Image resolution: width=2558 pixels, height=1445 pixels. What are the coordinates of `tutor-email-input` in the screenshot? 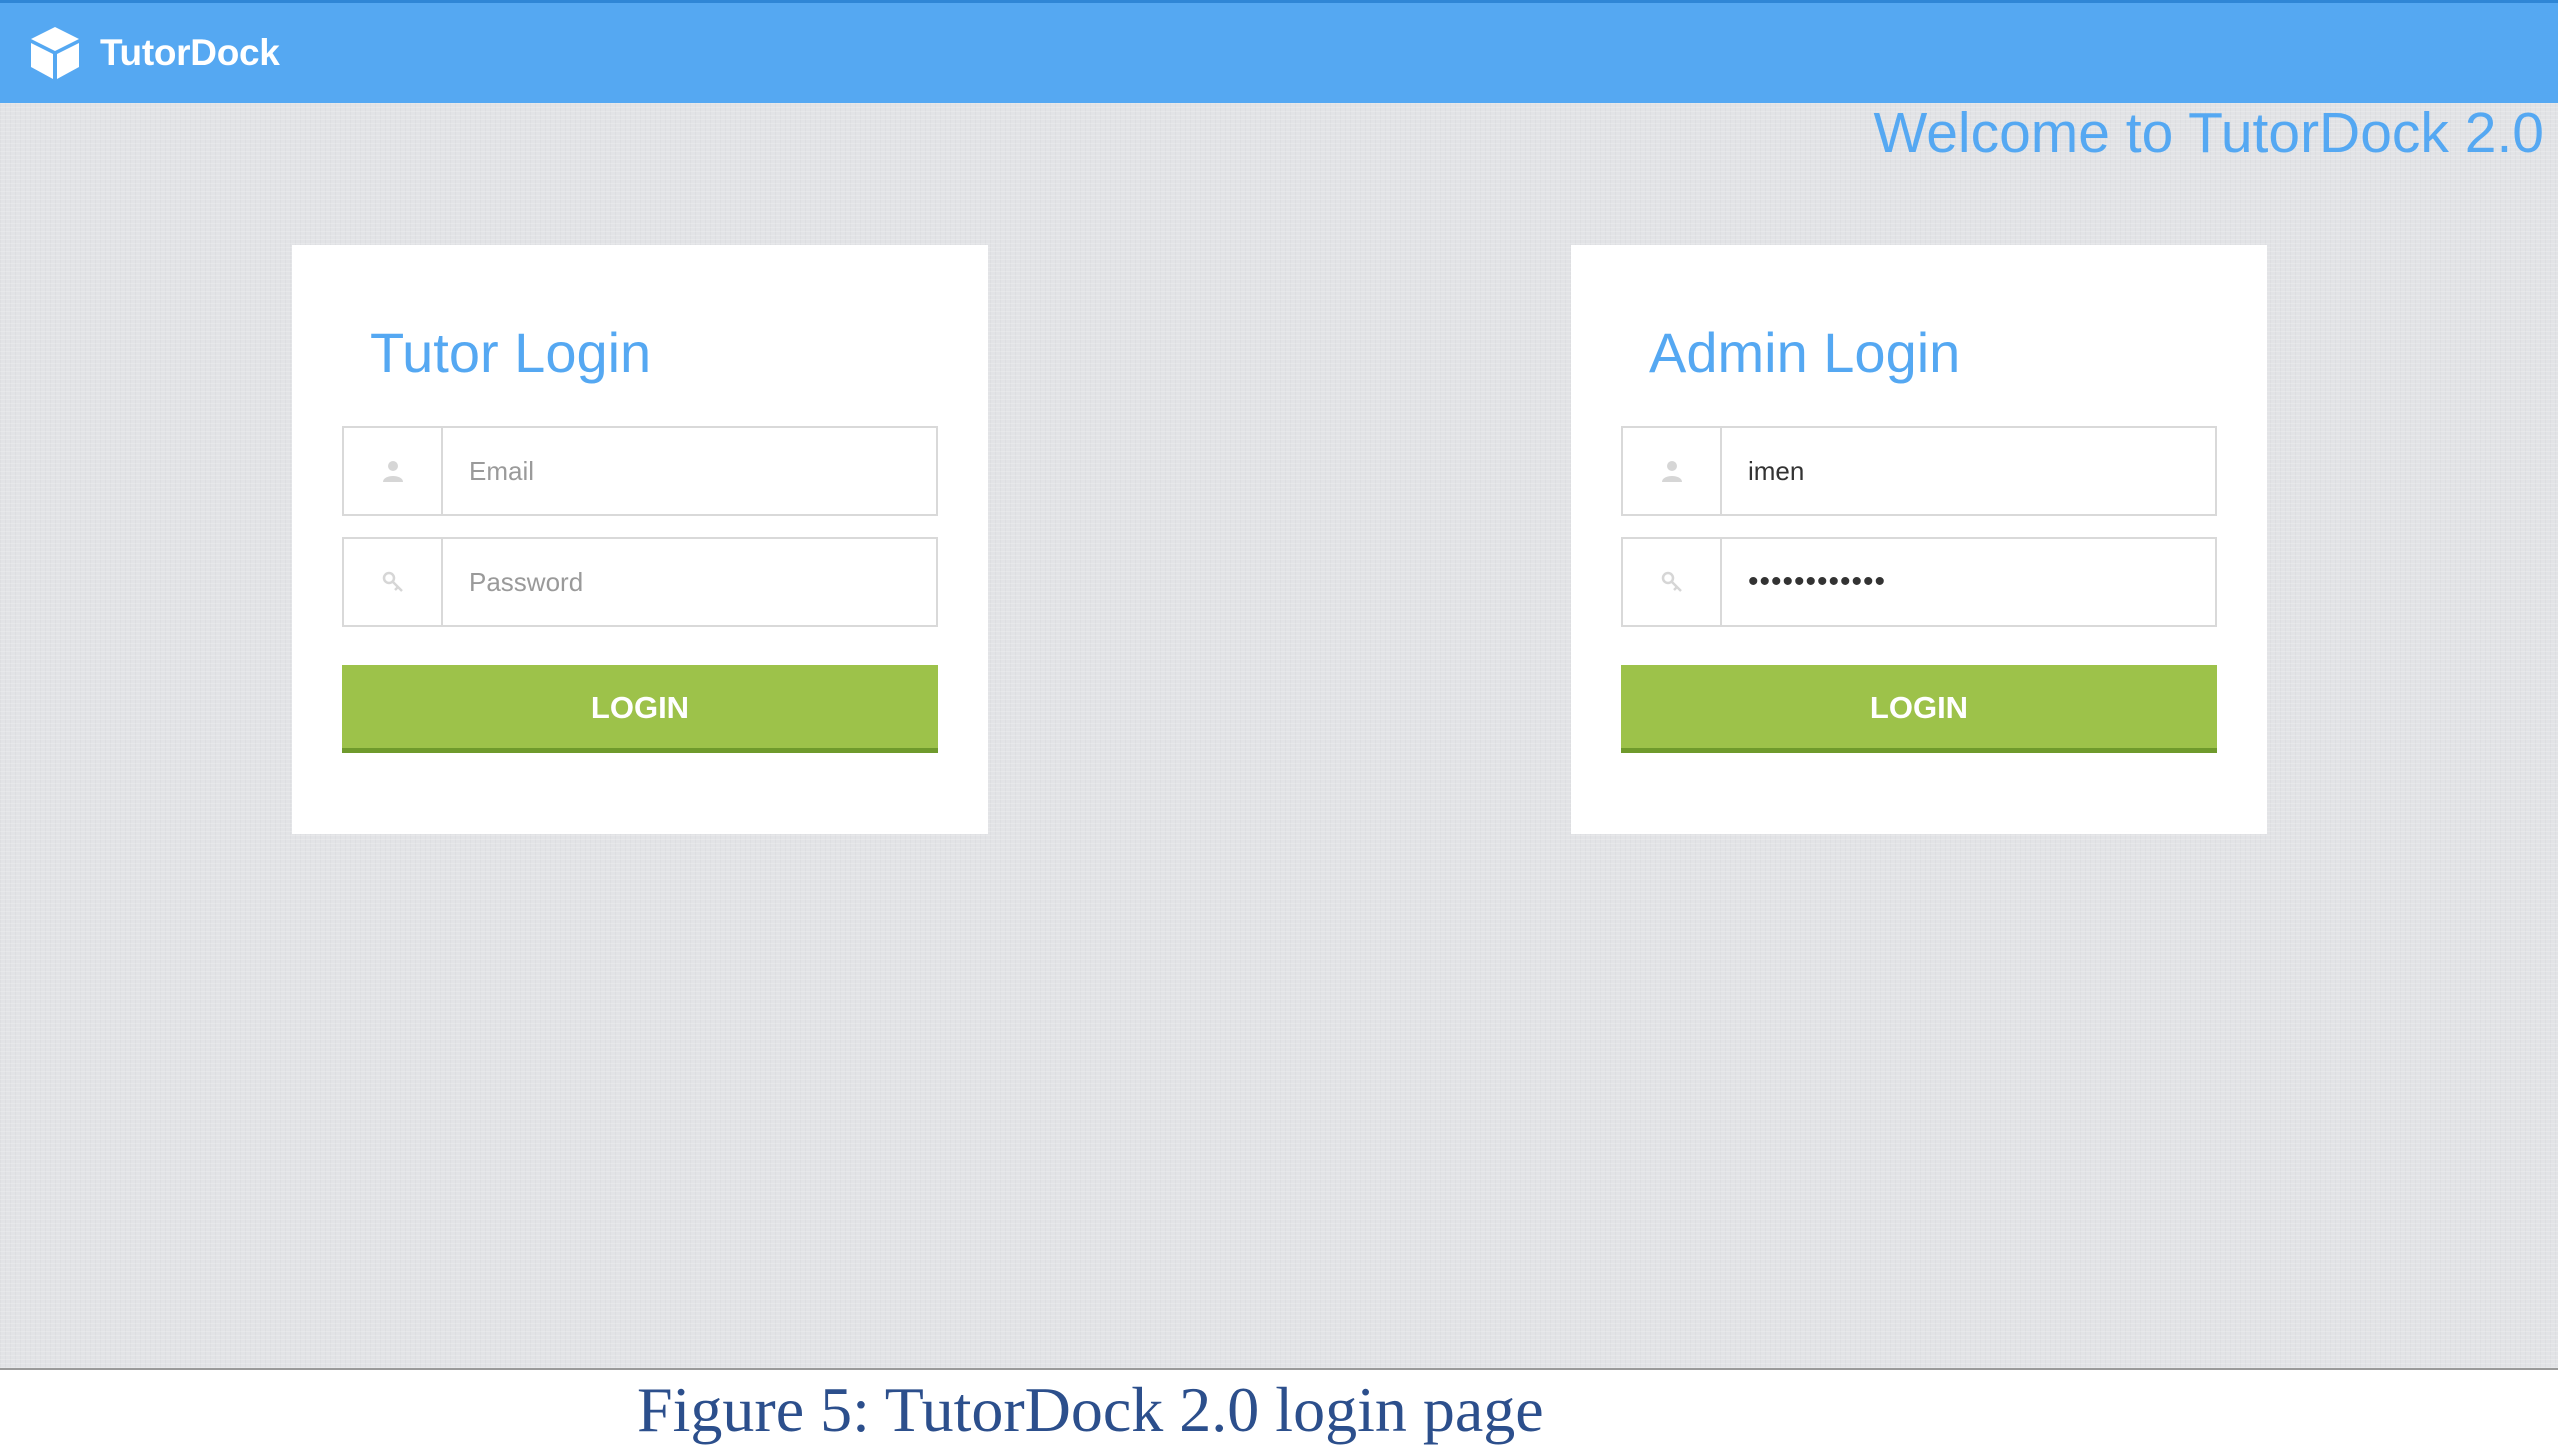 It's located at (689, 471).